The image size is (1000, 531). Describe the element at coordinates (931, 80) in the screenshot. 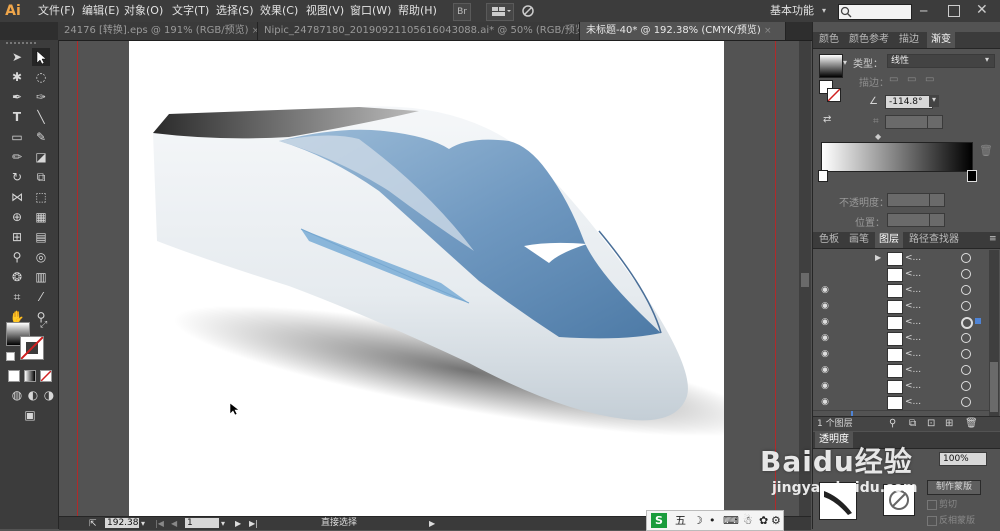

I see `stroke-across-icon: ▭` at that location.